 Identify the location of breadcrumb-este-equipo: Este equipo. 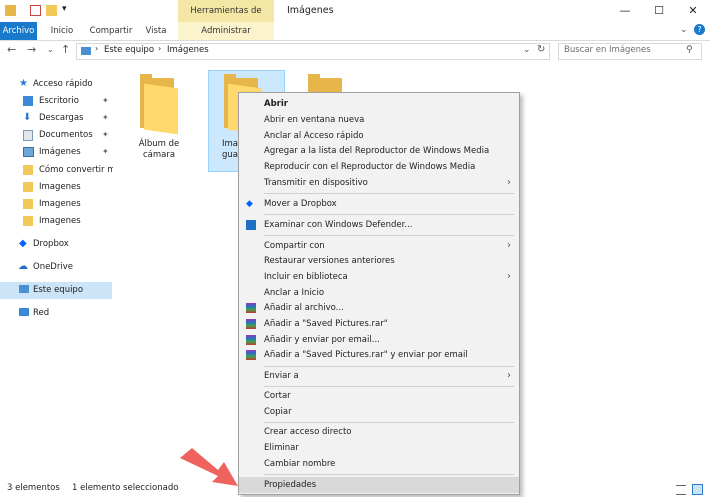
(129, 50).